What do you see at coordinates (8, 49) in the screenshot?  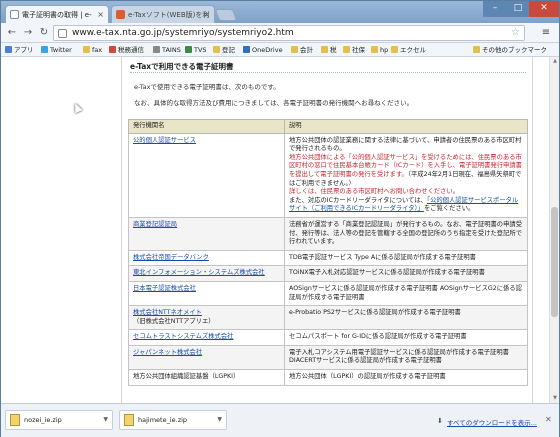 I see `apps-icon` at bounding box center [8, 49].